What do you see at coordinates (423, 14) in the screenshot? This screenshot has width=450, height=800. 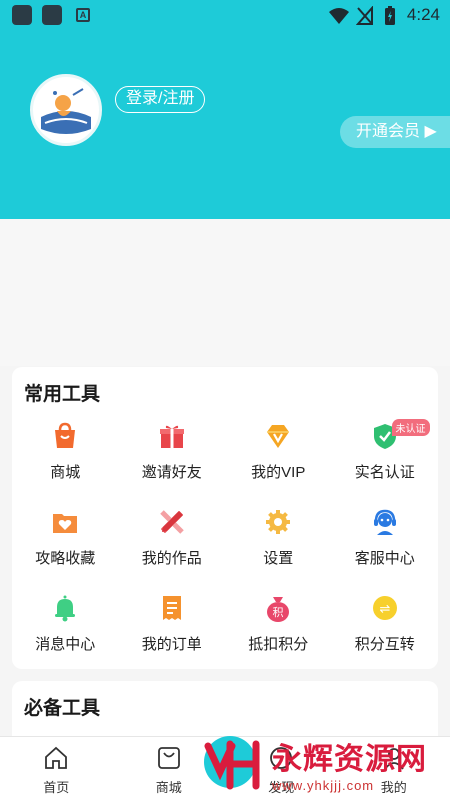 I see `clock: 4:24` at bounding box center [423, 14].